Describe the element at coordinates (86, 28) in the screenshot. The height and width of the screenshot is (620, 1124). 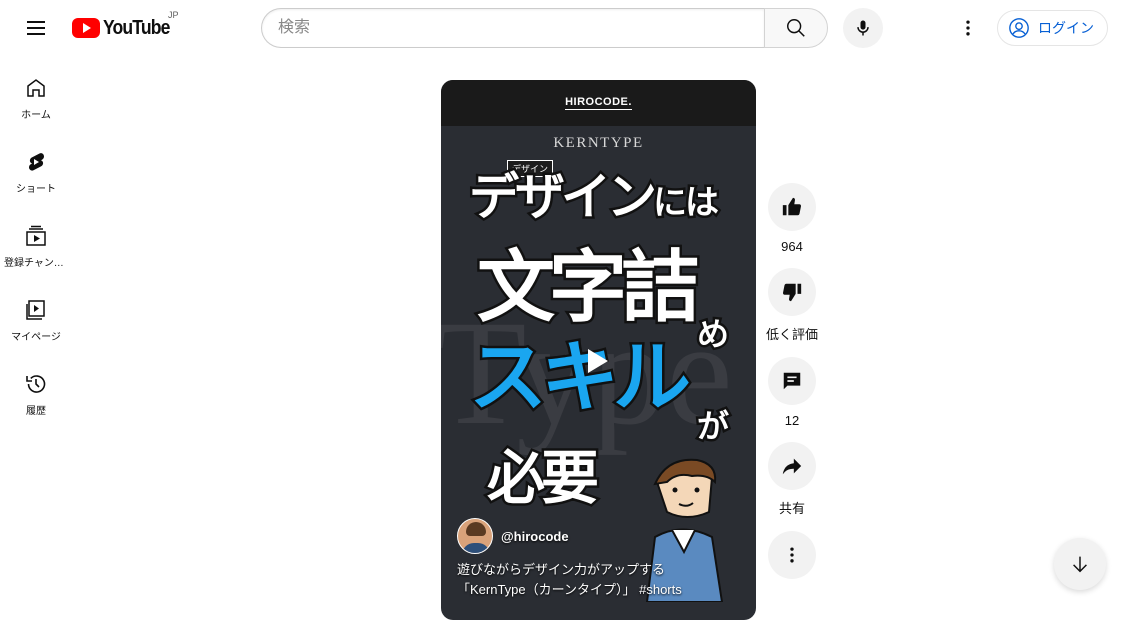
I see `youtube-play-icon` at that location.